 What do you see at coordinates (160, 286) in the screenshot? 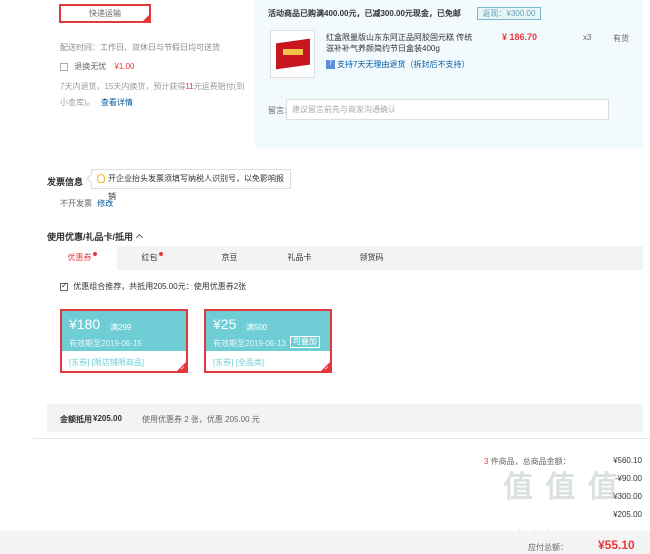
I see `combo-text: 优惠组合推荐，共抵用205.00元：使用优惠券2张` at bounding box center [160, 286].